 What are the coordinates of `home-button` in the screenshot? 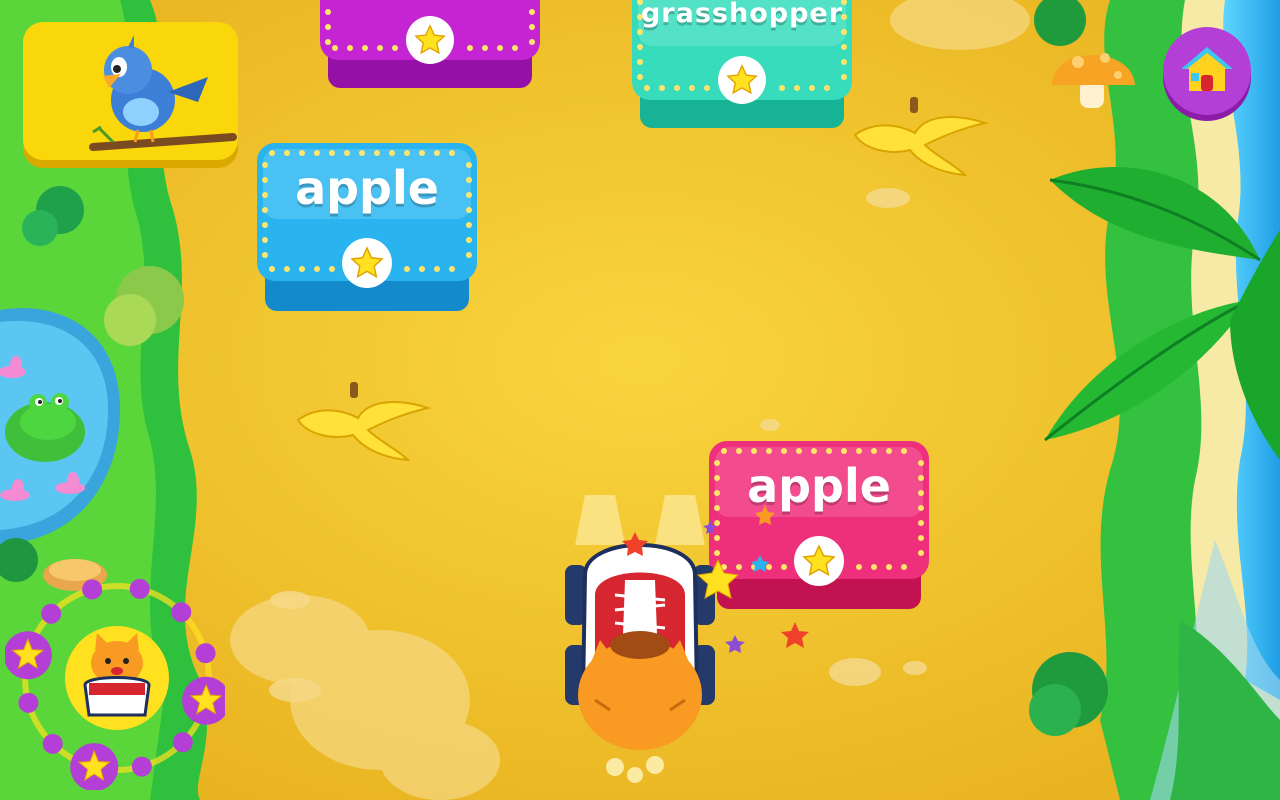 It's located at (1207, 74).